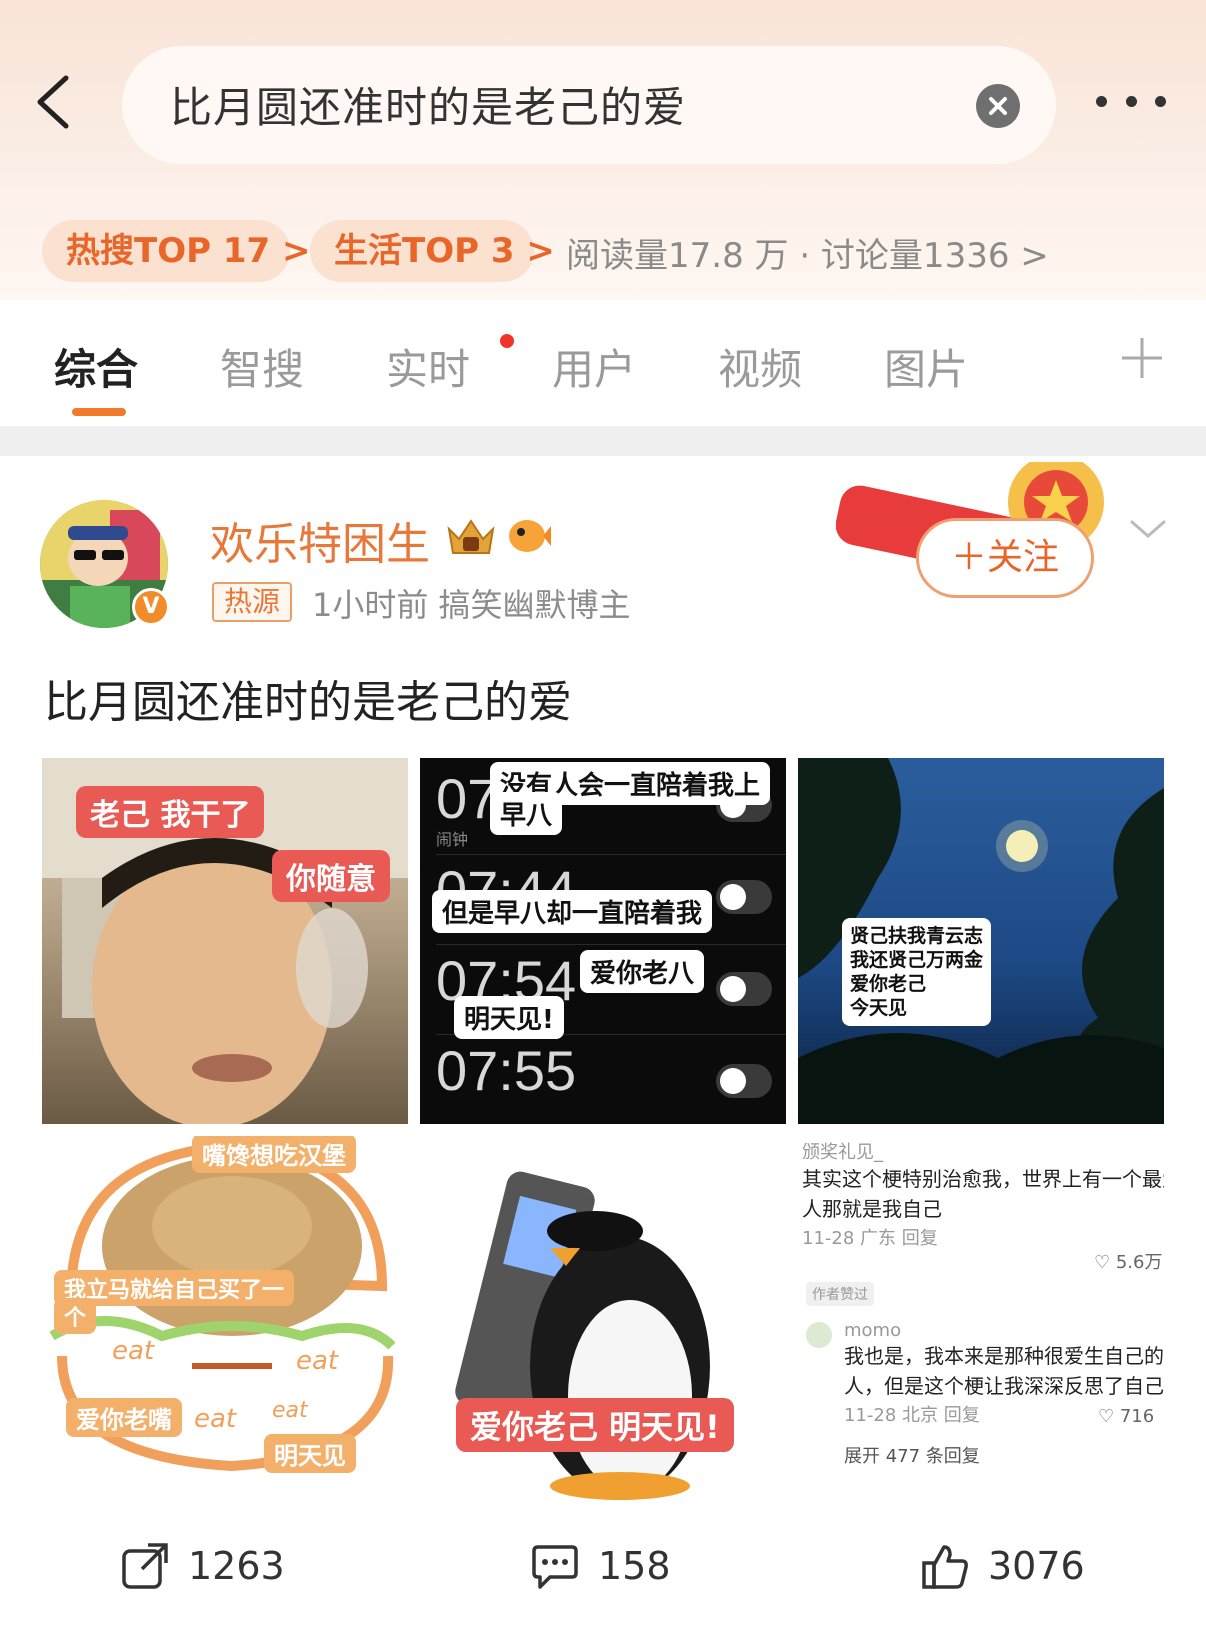 The height and width of the screenshot is (1639, 1206). Describe the element at coordinates (467, 798) in the screenshot. I see `alarm-time-1: 07` at that location.